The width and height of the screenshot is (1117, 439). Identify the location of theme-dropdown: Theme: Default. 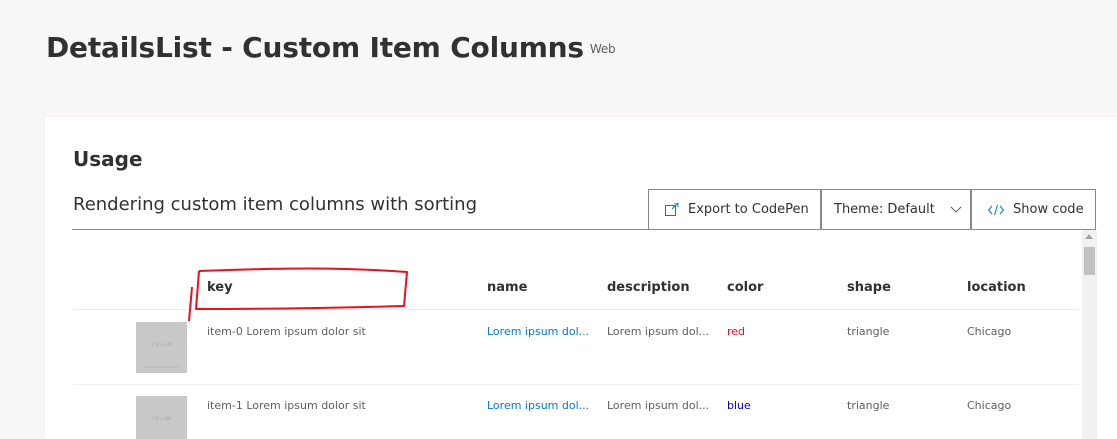
(896, 209).